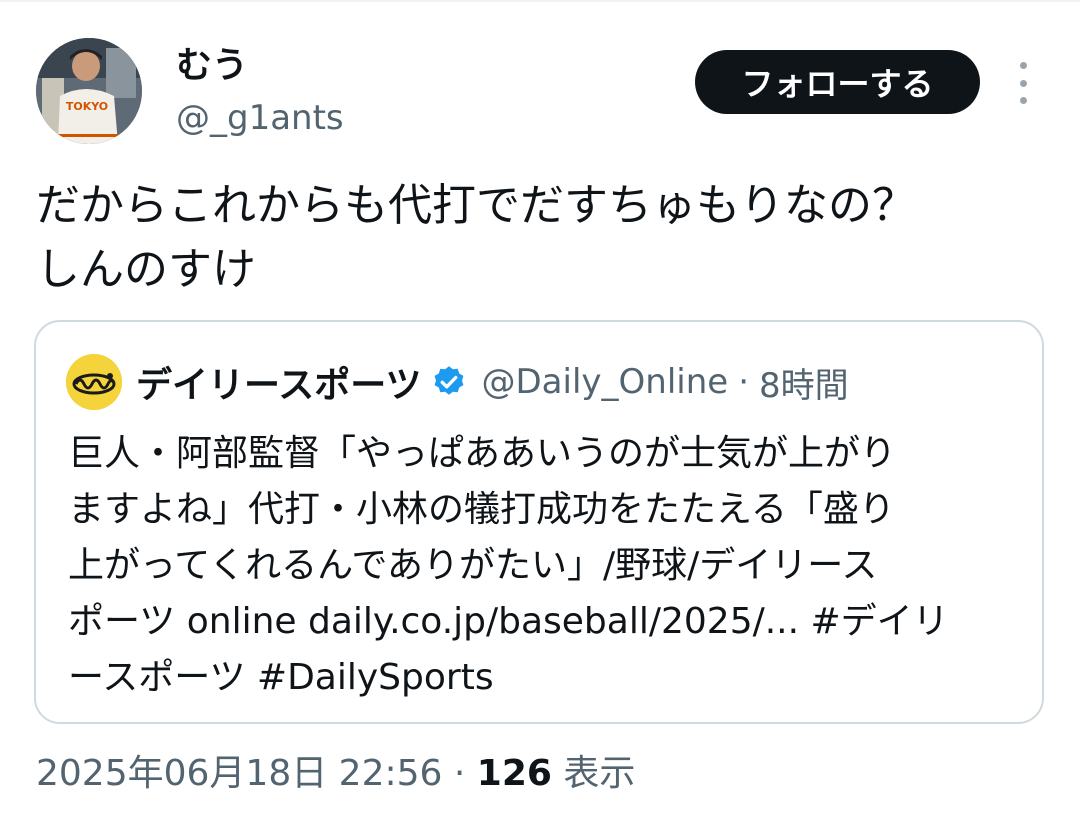  I want to click on views-label: 表示, so click(599, 773).